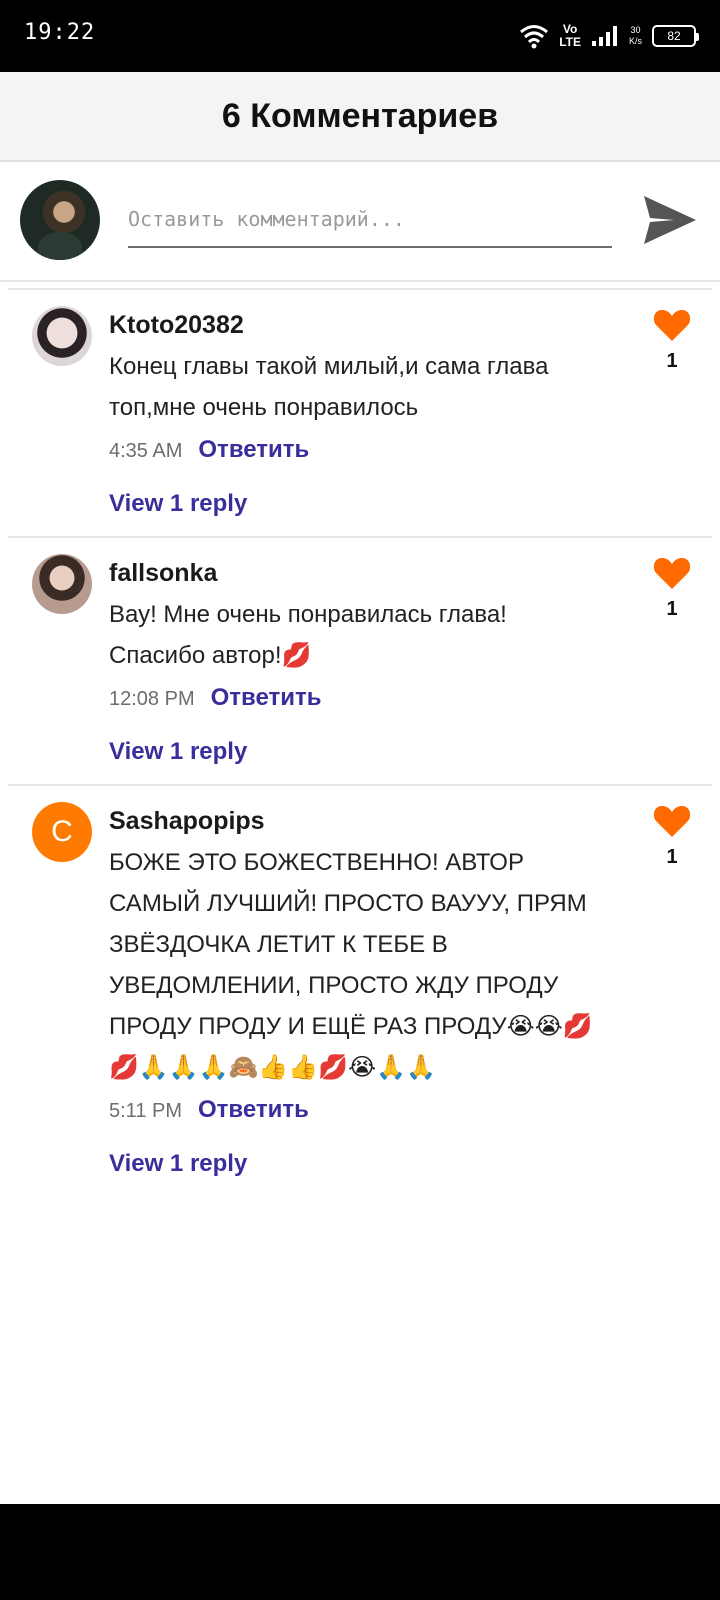 This screenshot has width=720, height=1600. I want to click on comment-meta: 5:11 PM Ответить, so click(359, 1110).